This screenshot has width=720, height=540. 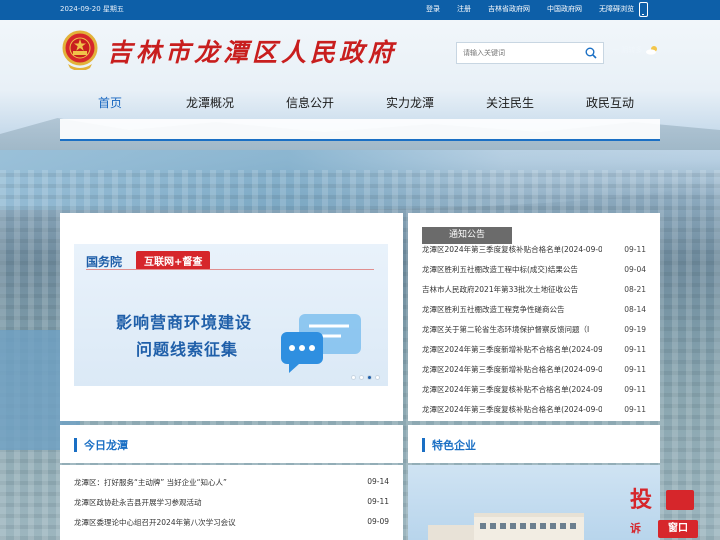 I want to click on notice-title: 龙潭区2024年第三季度新增补贴不合格名单(2024-09-06), so click(x=512, y=349).